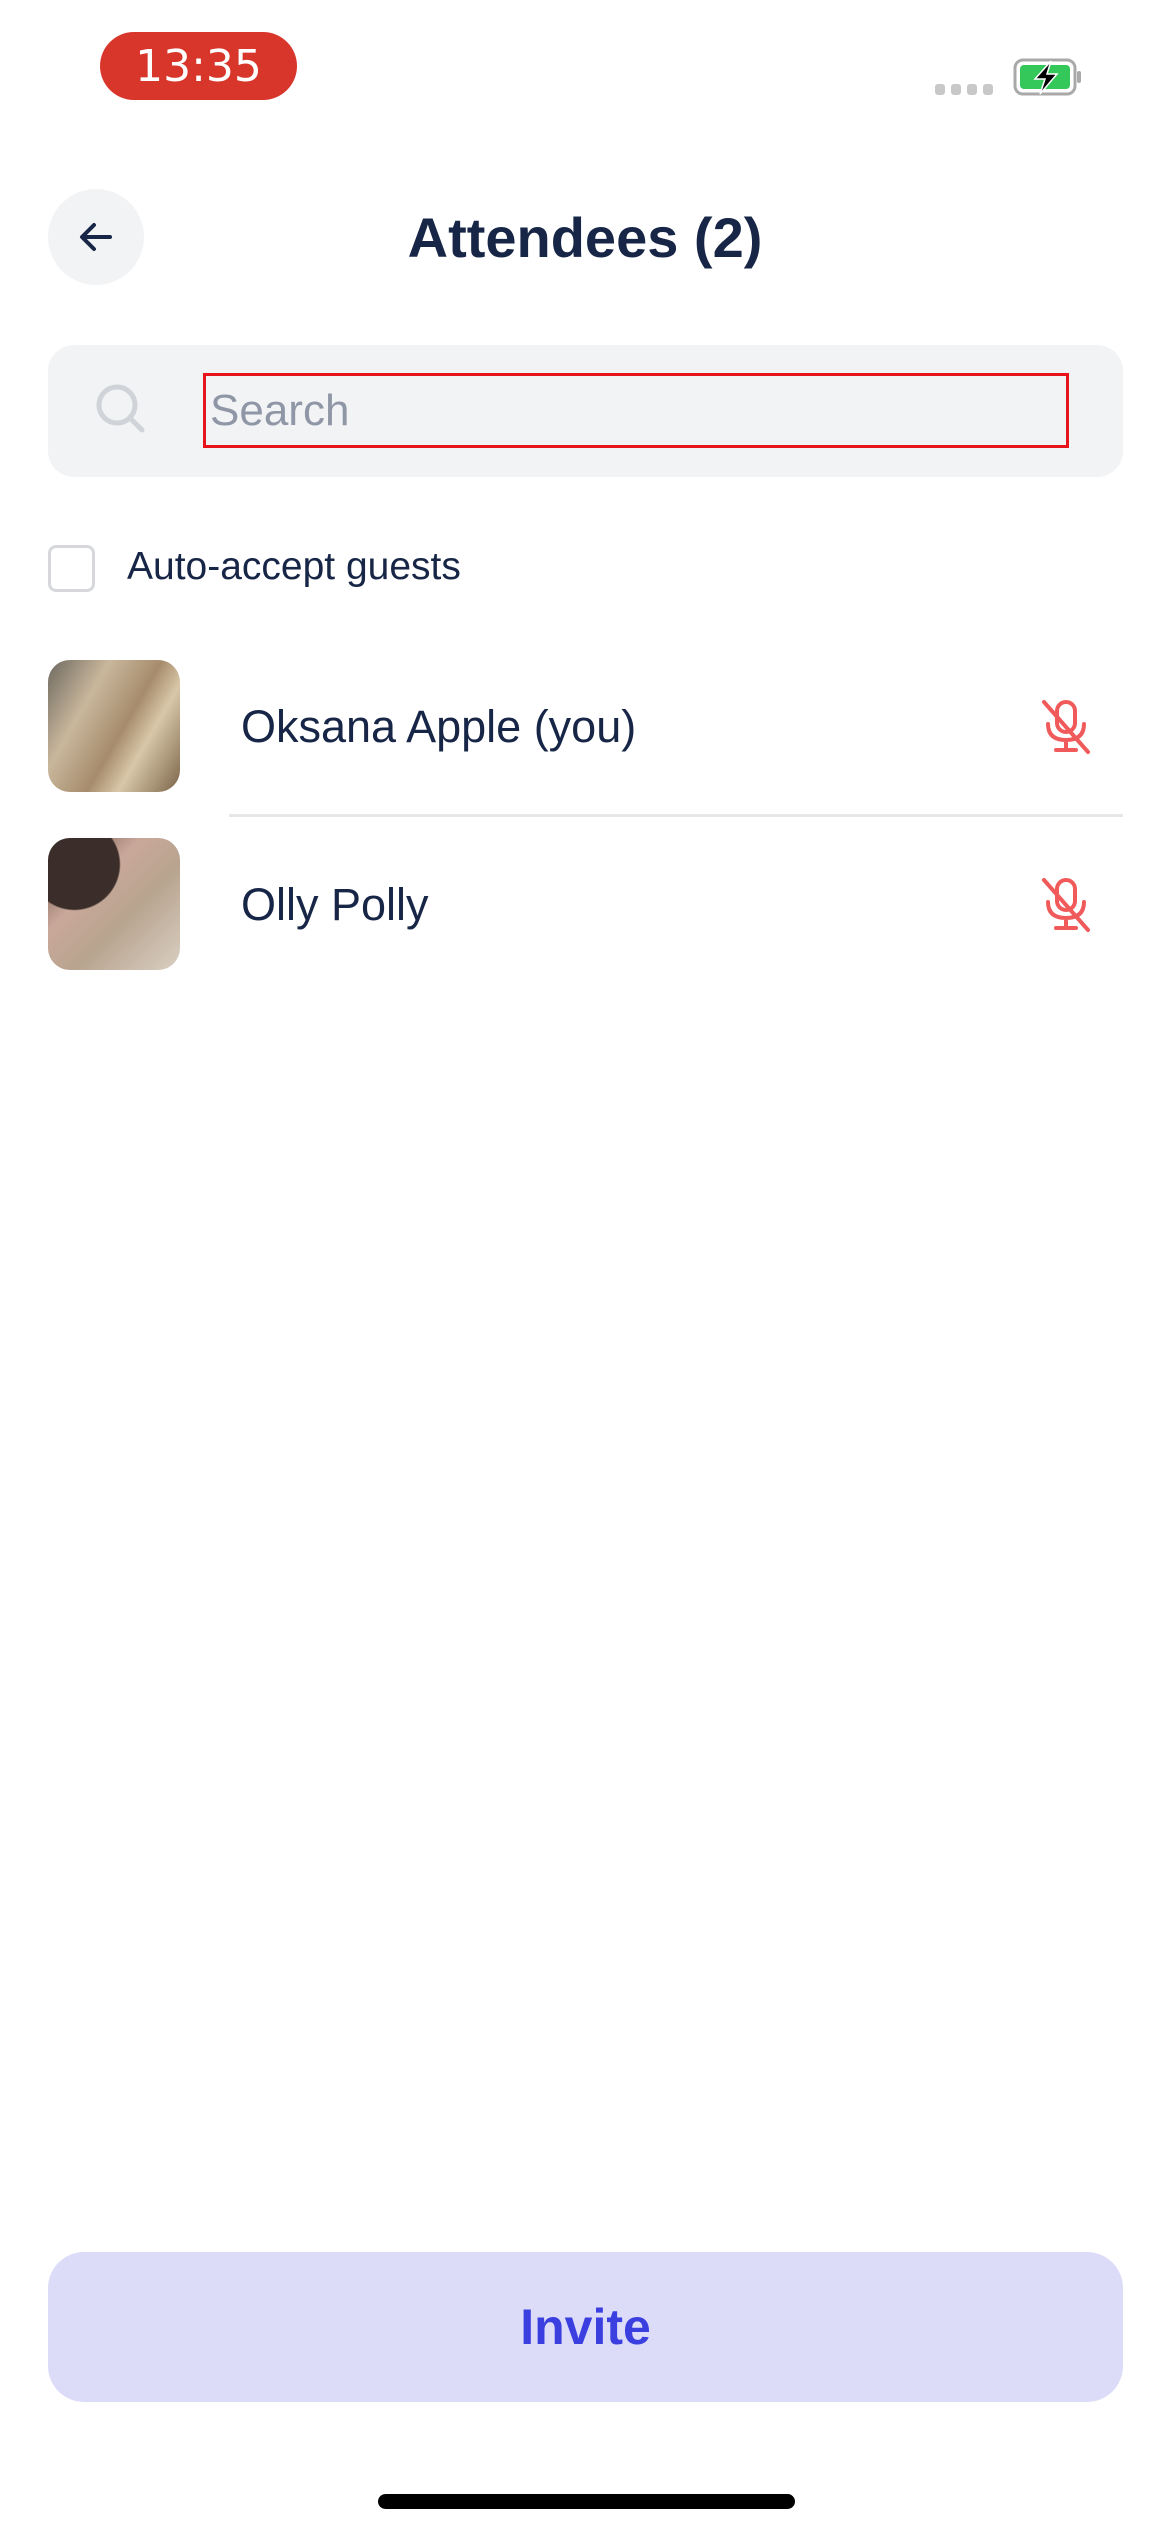 The width and height of the screenshot is (1170, 2532). I want to click on battery-charging-icon, so click(1047, 77).